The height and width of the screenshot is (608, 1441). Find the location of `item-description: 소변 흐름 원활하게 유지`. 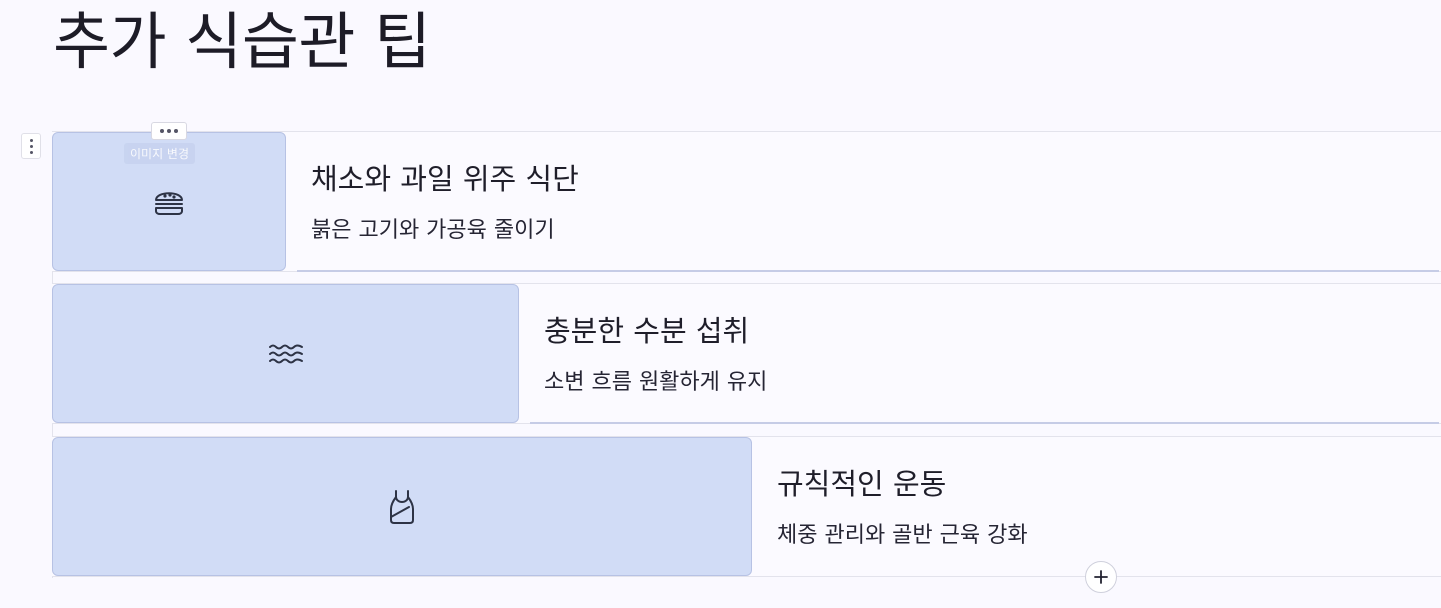

item-description: 소변 흐름 원활하게 유지 is located at coordinates (655, 380).